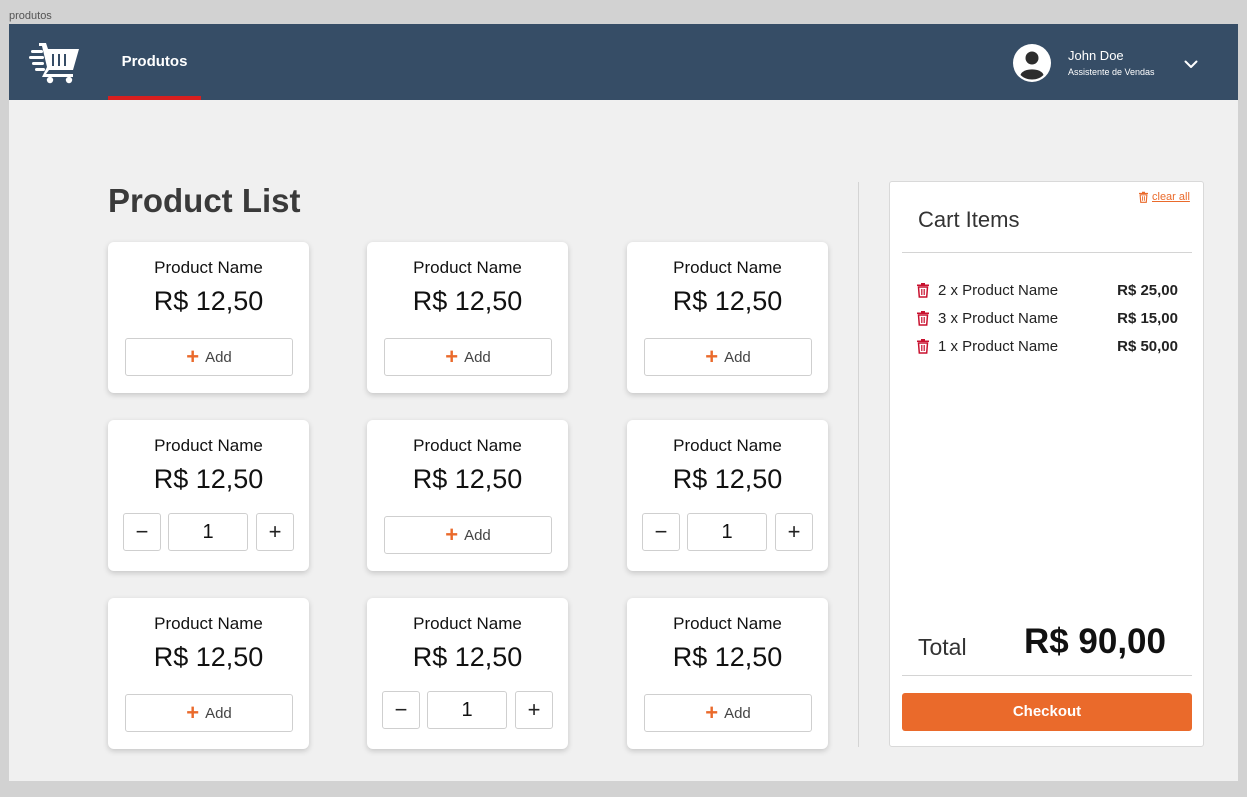 This screenshot has width=1247, height=797. Describe the element at coordinates (204, 200) in the screenshot. I see `page-title: Product List` at that location.